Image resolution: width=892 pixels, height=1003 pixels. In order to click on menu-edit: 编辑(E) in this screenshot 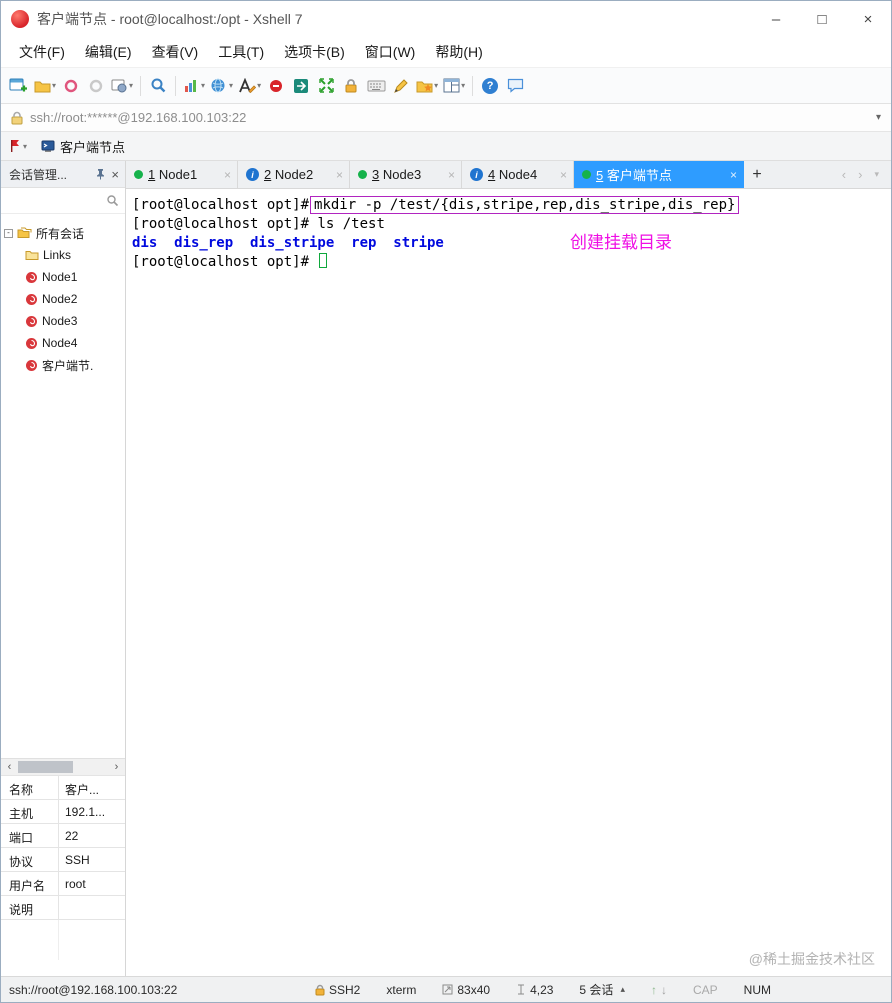, I will do `click(108, 52)`.